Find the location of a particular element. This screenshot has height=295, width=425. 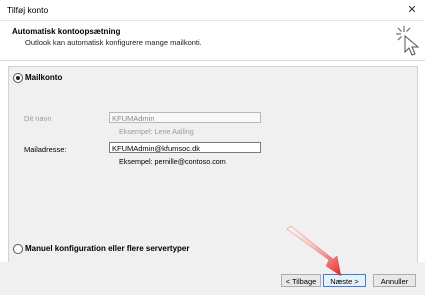

button-bar: < Tilbage Næste > Annuller is located at coordinates (212, 278).